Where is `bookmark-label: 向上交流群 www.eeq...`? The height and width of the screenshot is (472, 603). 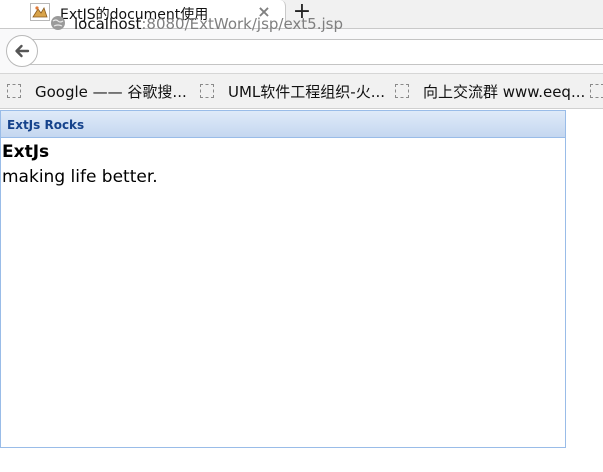 bookmark-label: 向上交流群 www.eeq... is located at coordinates (504, 92).